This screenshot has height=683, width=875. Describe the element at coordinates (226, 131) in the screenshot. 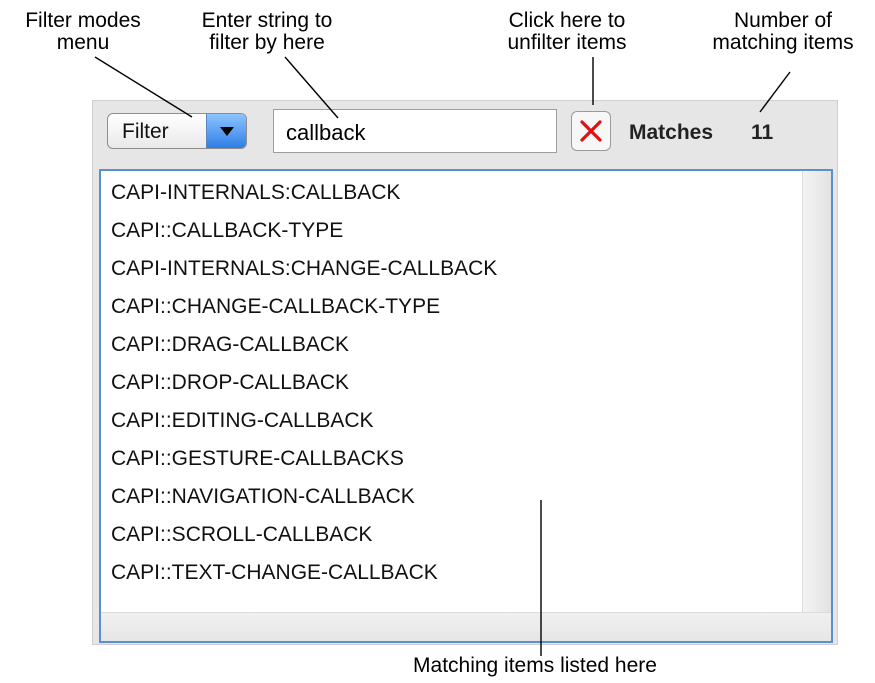

I see `chevron-down-icon` at that location.